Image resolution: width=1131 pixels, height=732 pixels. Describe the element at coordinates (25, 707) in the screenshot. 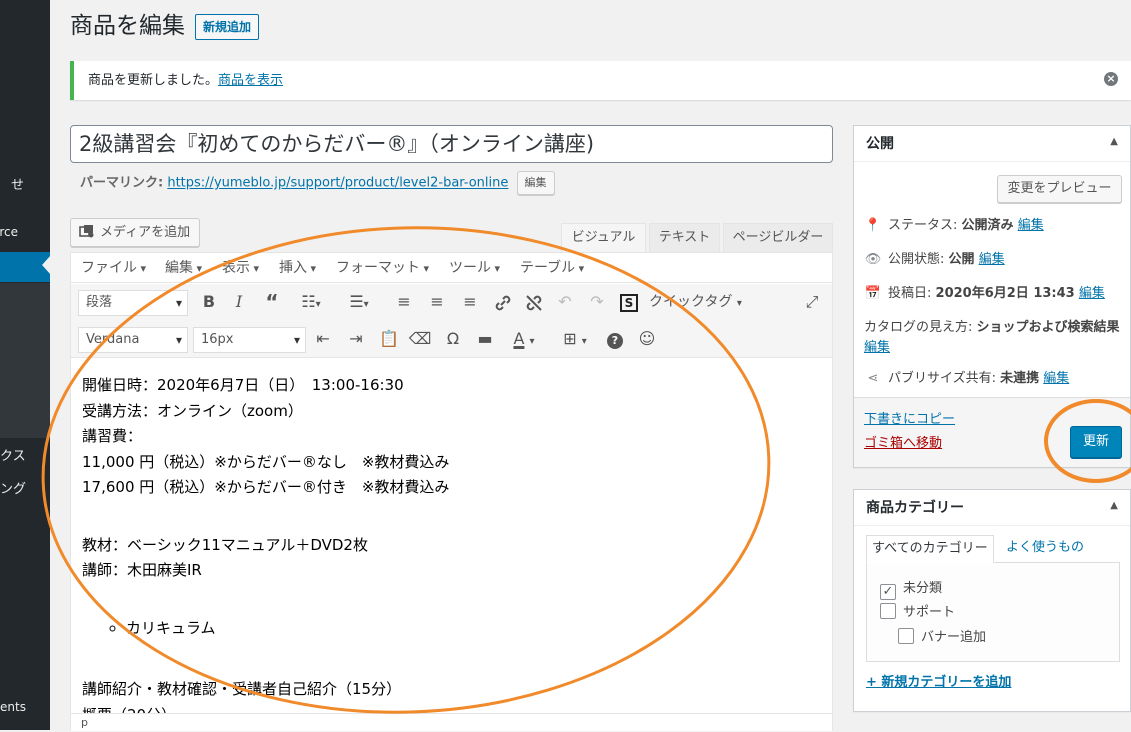

I see `sidebar-item-5: ents` at that location.